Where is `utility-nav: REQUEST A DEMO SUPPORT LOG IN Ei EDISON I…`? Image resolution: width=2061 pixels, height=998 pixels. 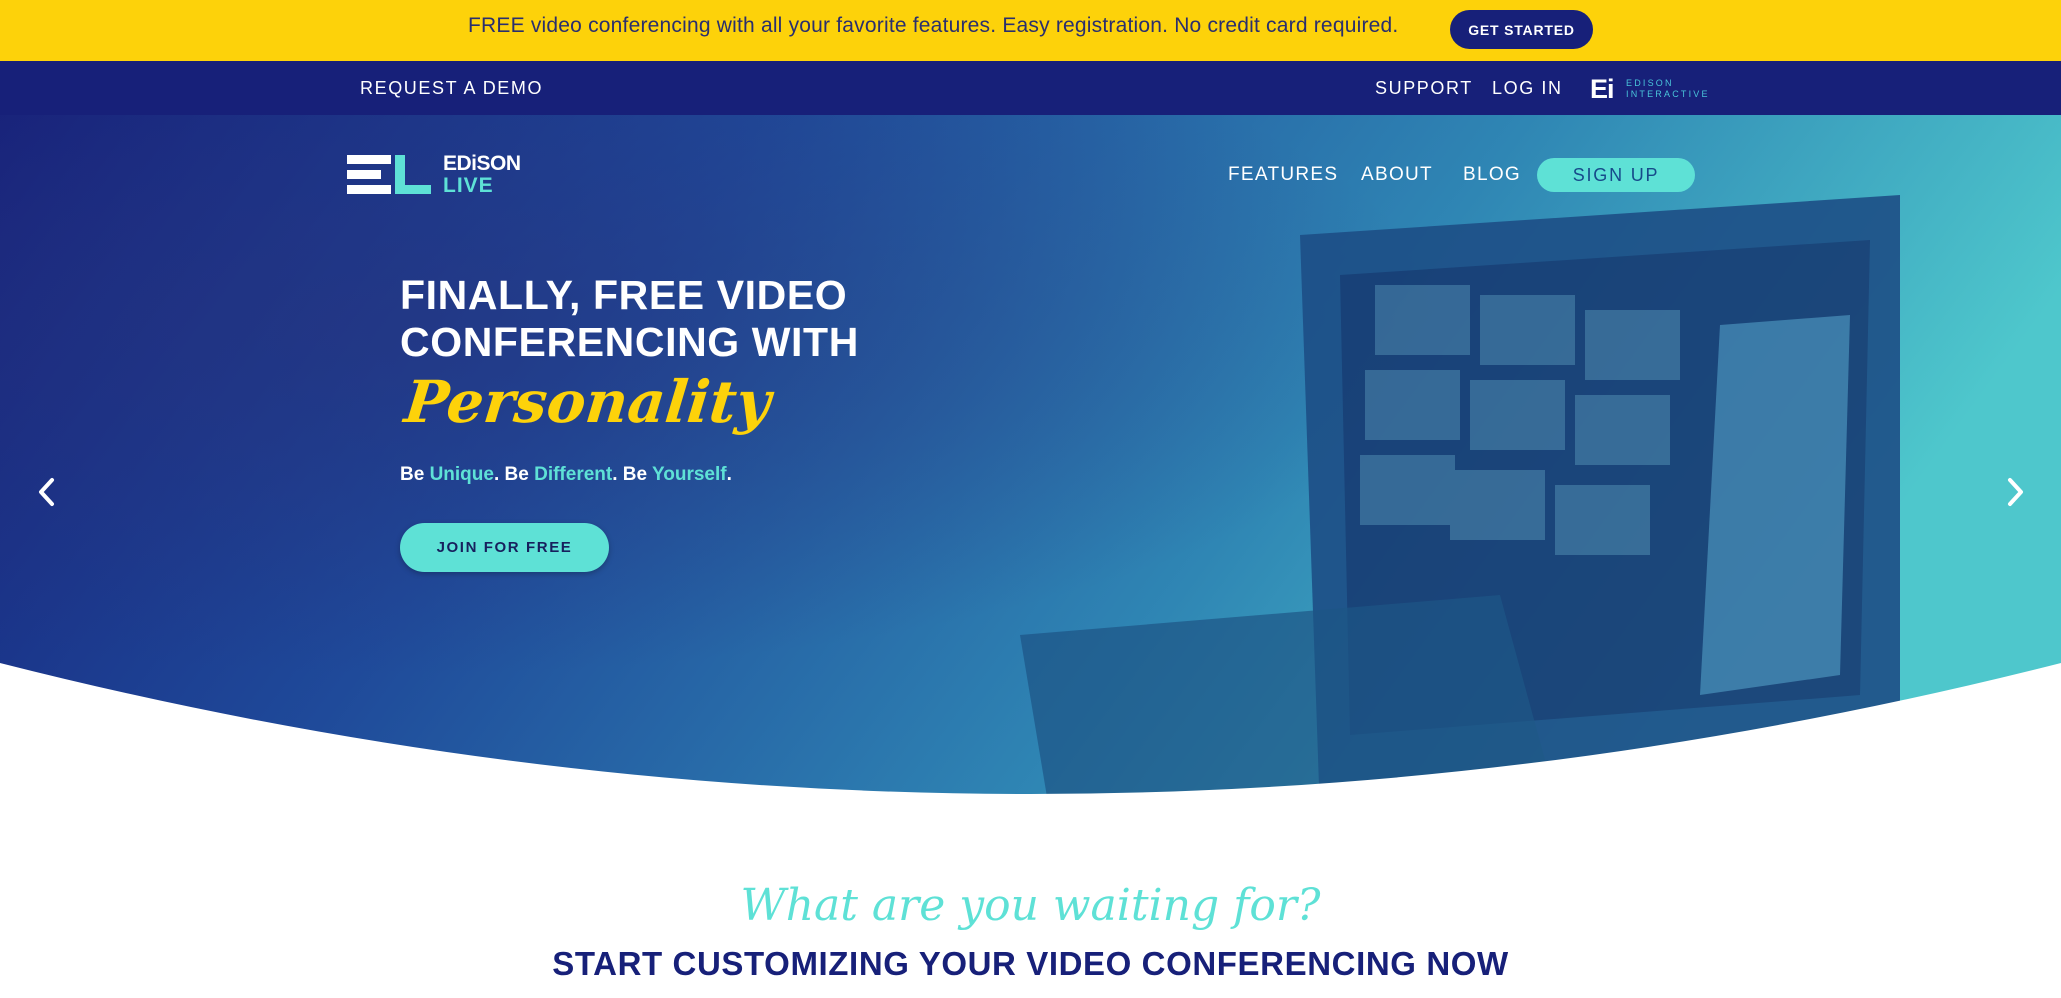
utility-nav: REQUEST A DEMO SUPPORT LOG IN Ei EDISON I… is located at coordinates (1030, 88).